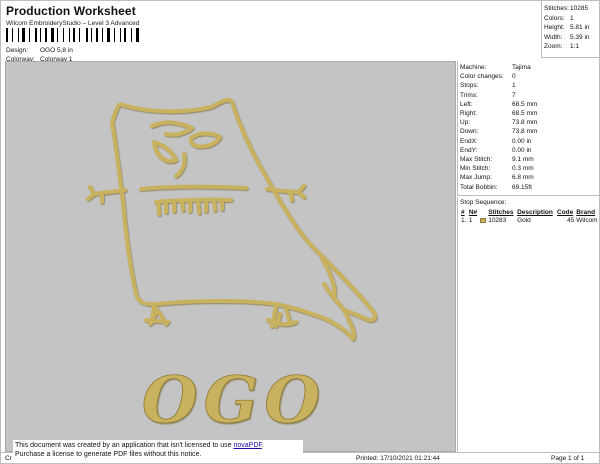 This screenshot has width=600, height=464. What do you see at coordinates (524, 220) in the screenshot?
I see `row-description: Gold` at bounding box center [524, 220].